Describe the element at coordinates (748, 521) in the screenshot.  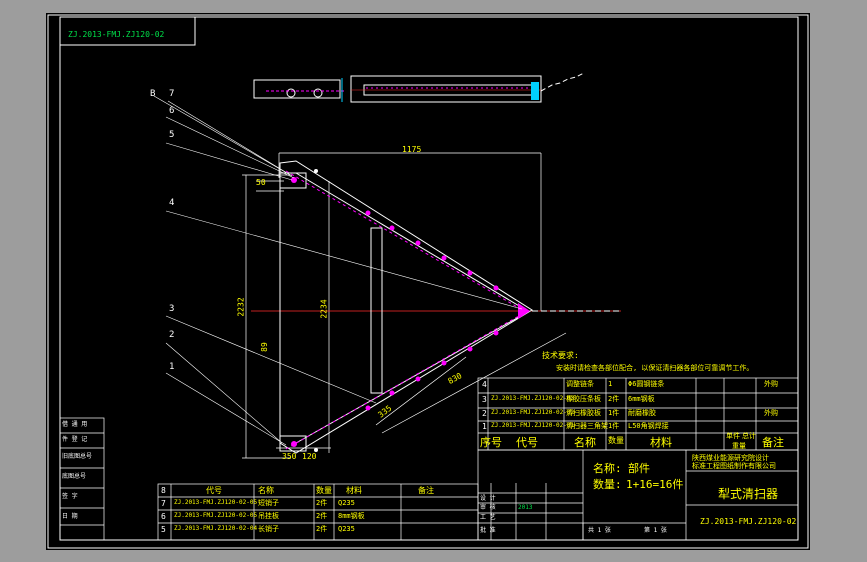
I see `title-drawing-number: ZJ.2013-FMJ.ZJ120-02` at that location.